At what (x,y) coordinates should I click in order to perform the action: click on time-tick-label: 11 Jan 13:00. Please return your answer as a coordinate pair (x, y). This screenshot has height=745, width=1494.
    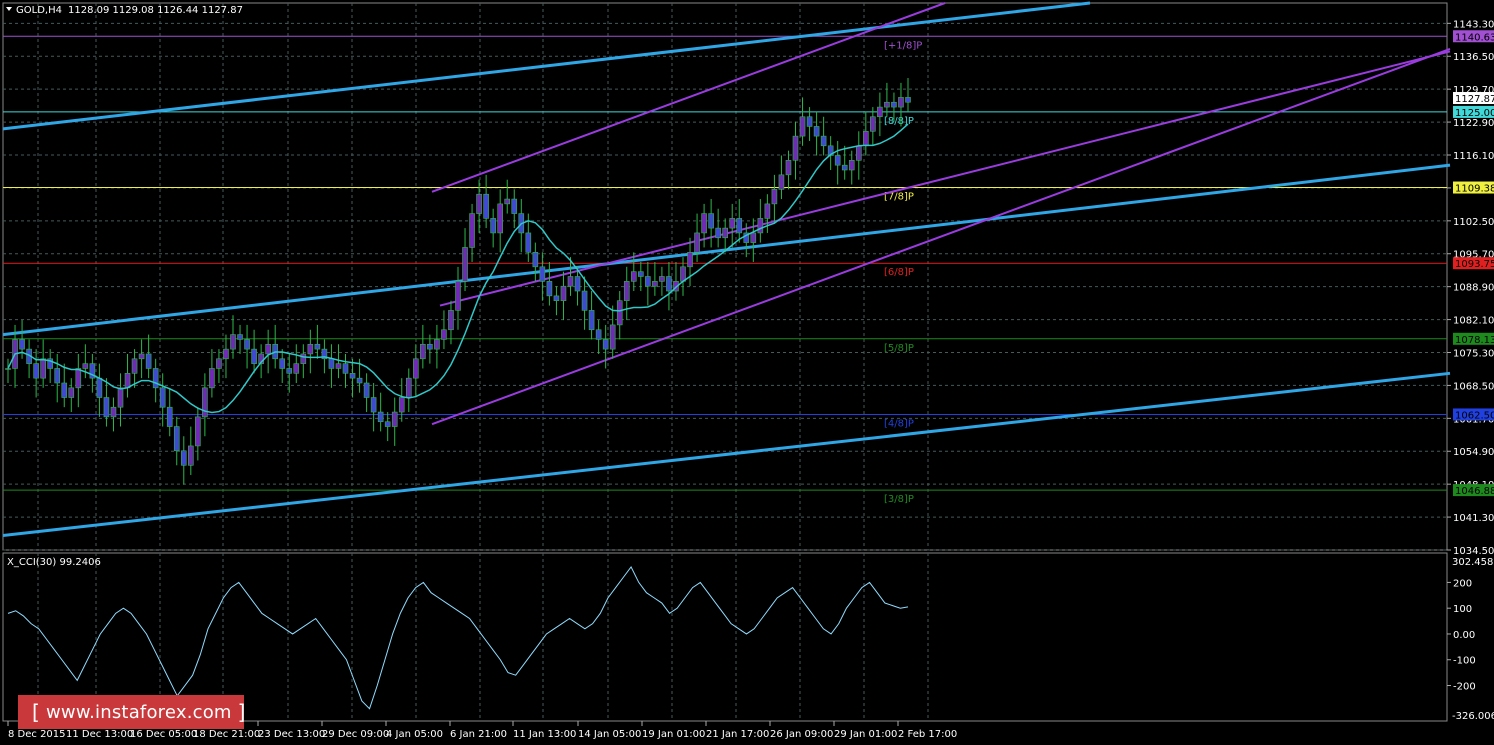
    Looking at the image, I should click on (544, 734).